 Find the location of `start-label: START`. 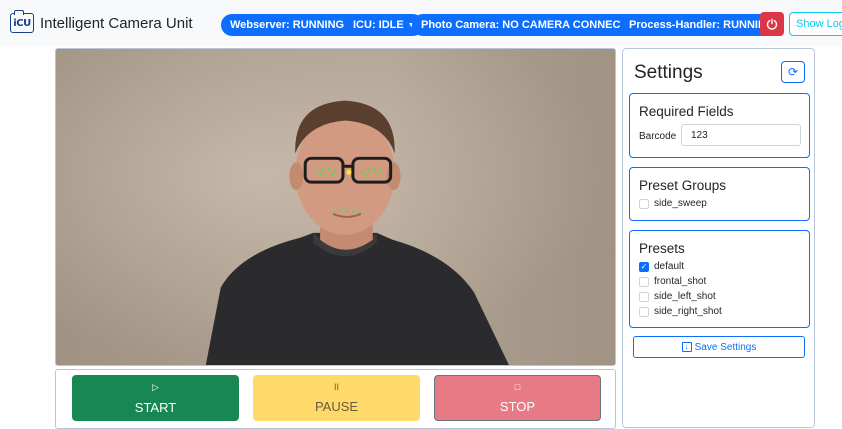

start-label: START is located at coordinates (155, 407).